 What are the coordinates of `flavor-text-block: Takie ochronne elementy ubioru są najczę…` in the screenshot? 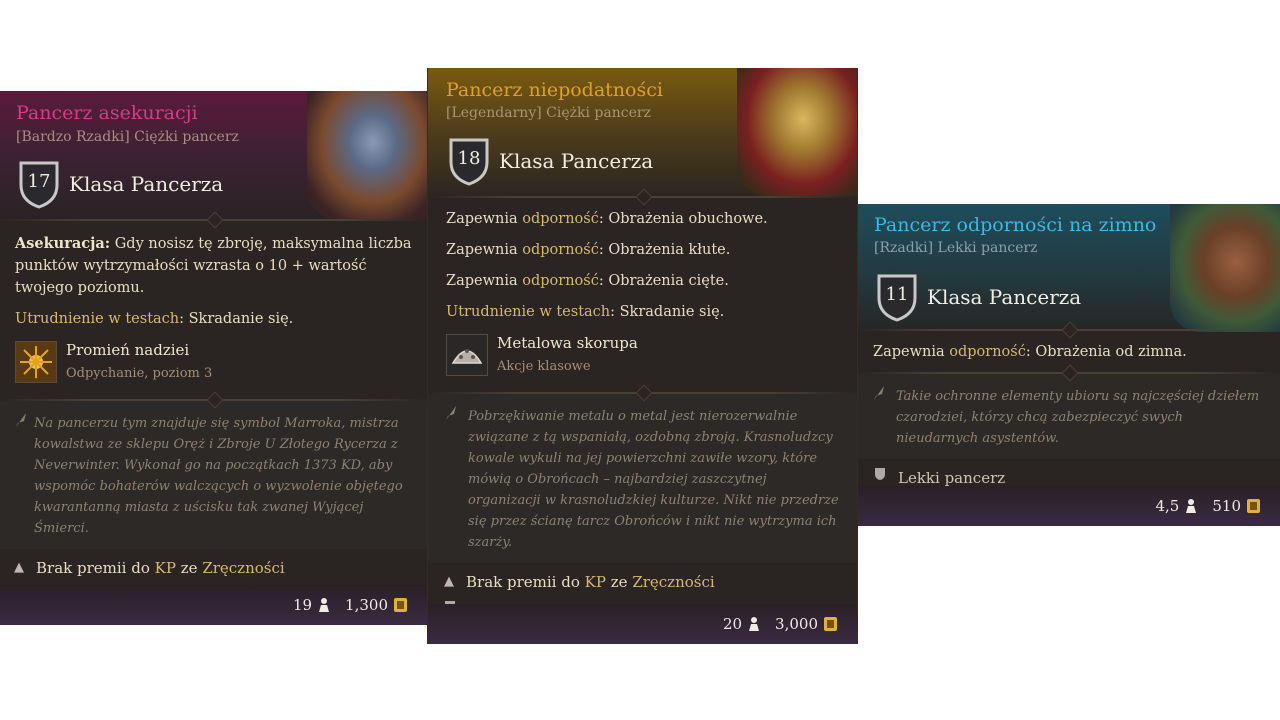 It's located at (1069, 416).